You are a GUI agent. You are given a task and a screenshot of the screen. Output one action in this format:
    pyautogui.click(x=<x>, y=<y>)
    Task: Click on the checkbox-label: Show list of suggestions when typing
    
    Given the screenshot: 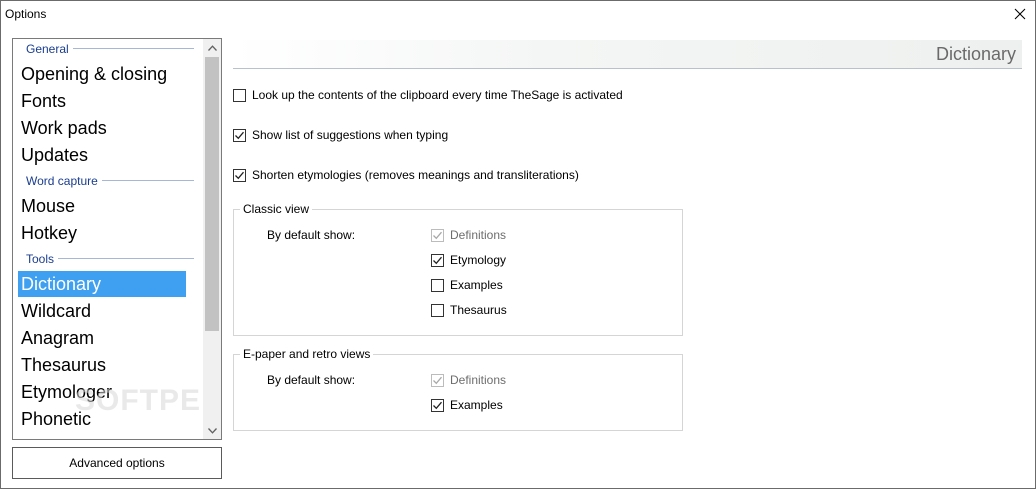 What is the action you would take?
    pyautogui.click(x=350, y=135)
    